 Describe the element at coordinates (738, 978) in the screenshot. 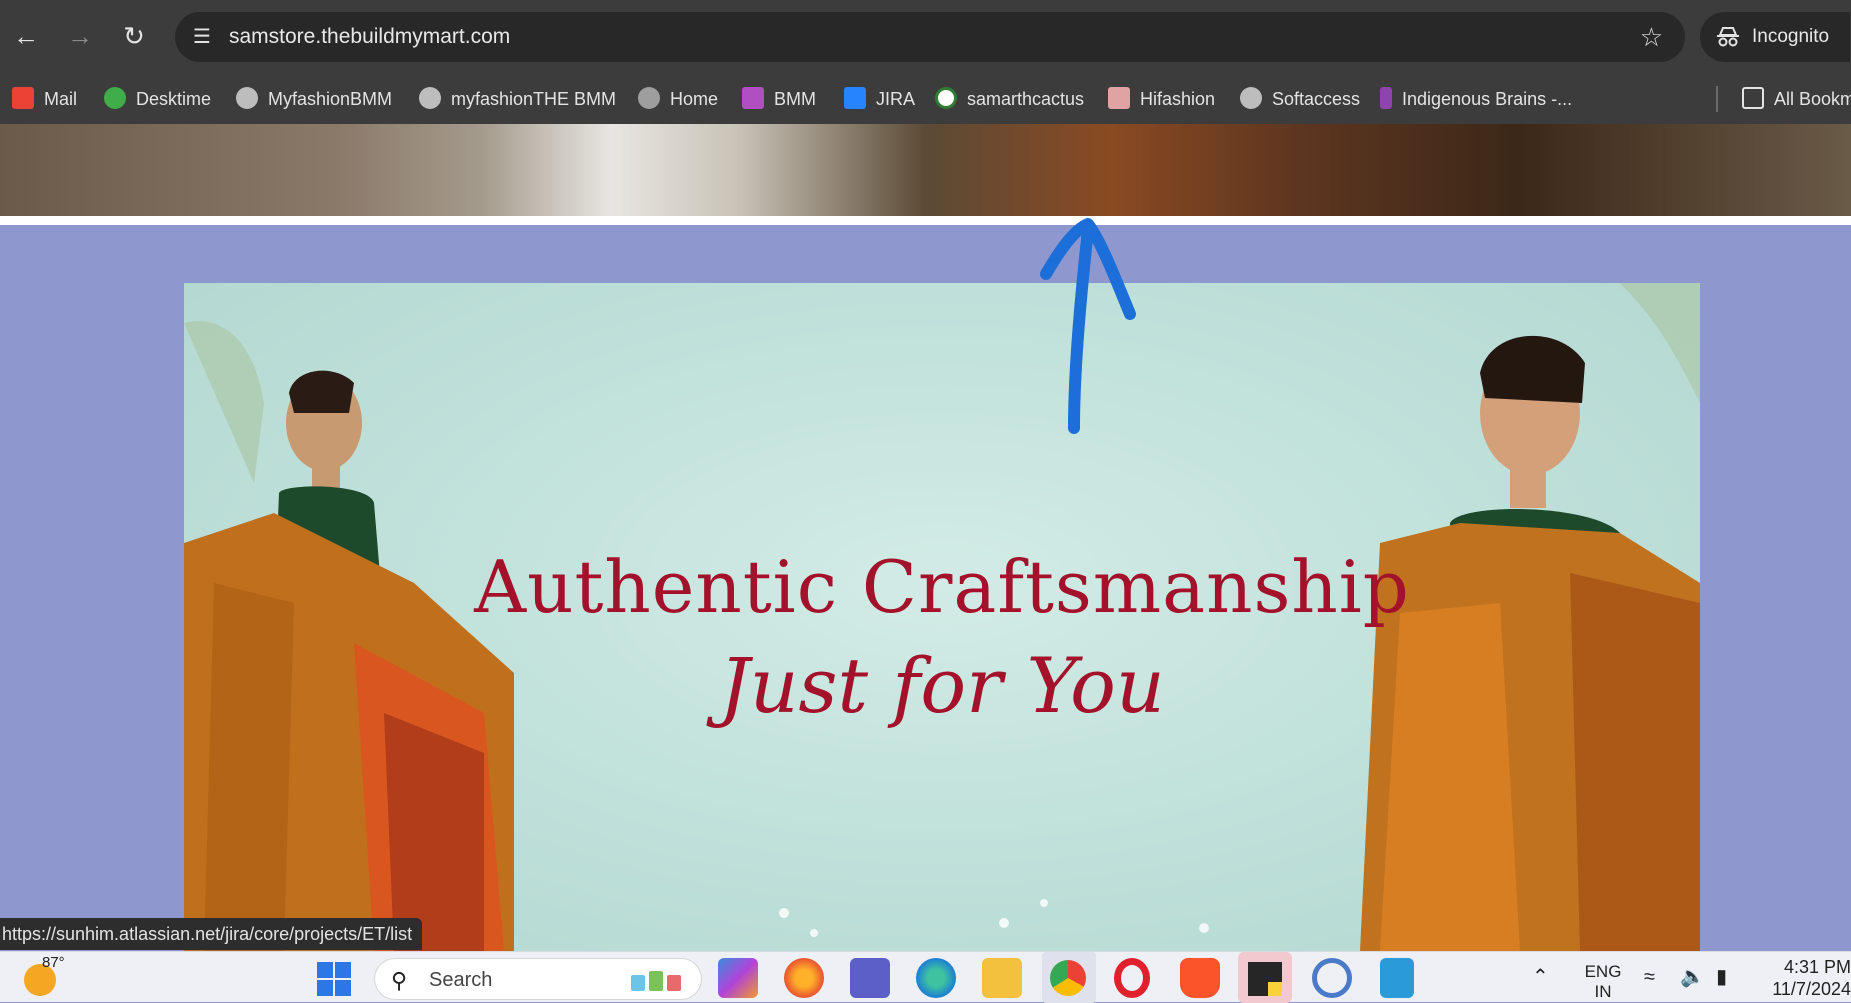

I see `copilot-icon` at that location.